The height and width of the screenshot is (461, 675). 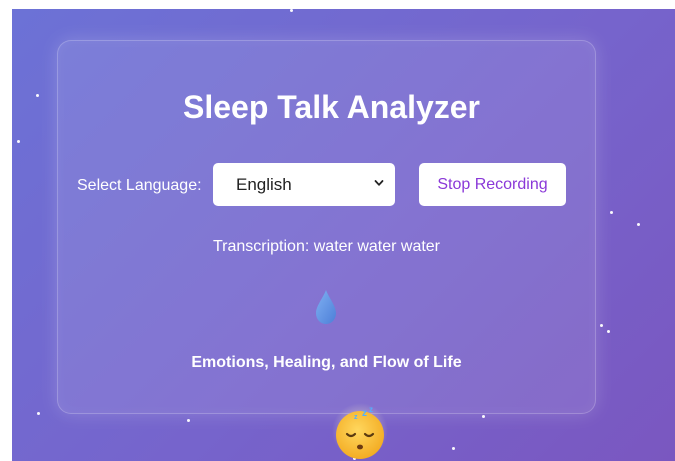 What do you see at coordinates (331, 107) in the screenshot?
I see `page-title: Sleep Talk Analyzer` at bounding box center [331, 107].